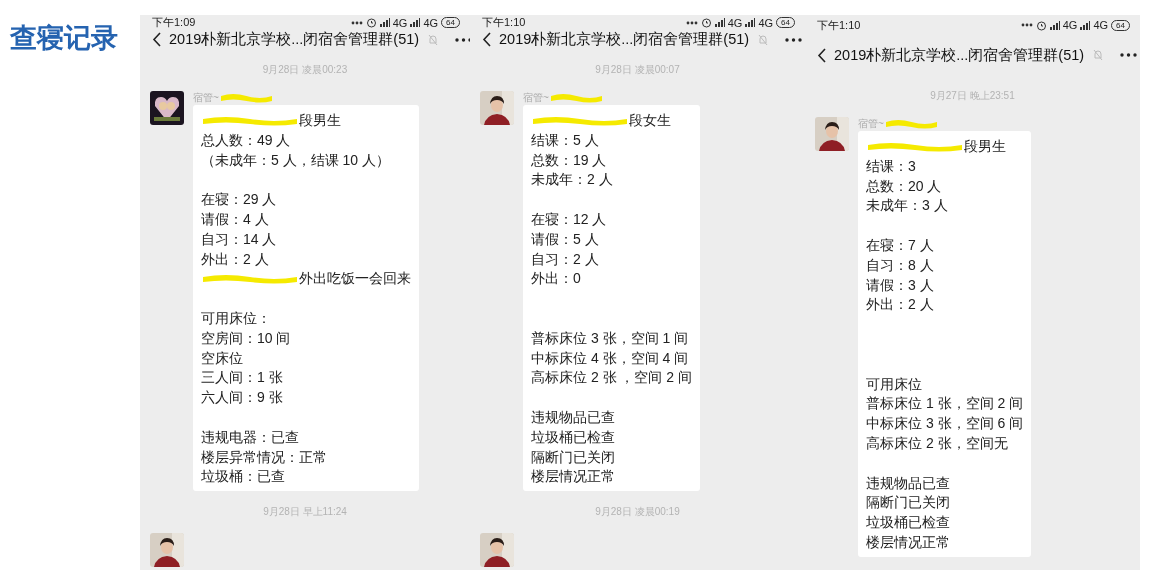  What do you see at coordinates (222, 358) in the screenshot?
I see `message-line: 空床位` at bounding box center [222, 358].